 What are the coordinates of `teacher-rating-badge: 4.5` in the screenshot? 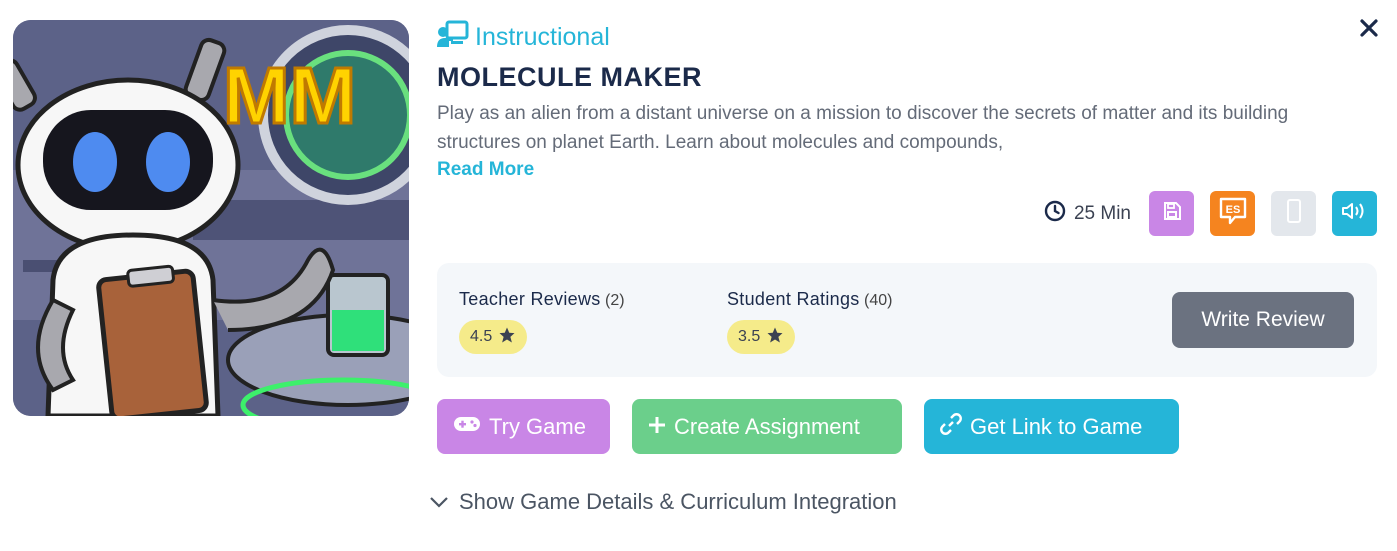 It's located at (493, 337).